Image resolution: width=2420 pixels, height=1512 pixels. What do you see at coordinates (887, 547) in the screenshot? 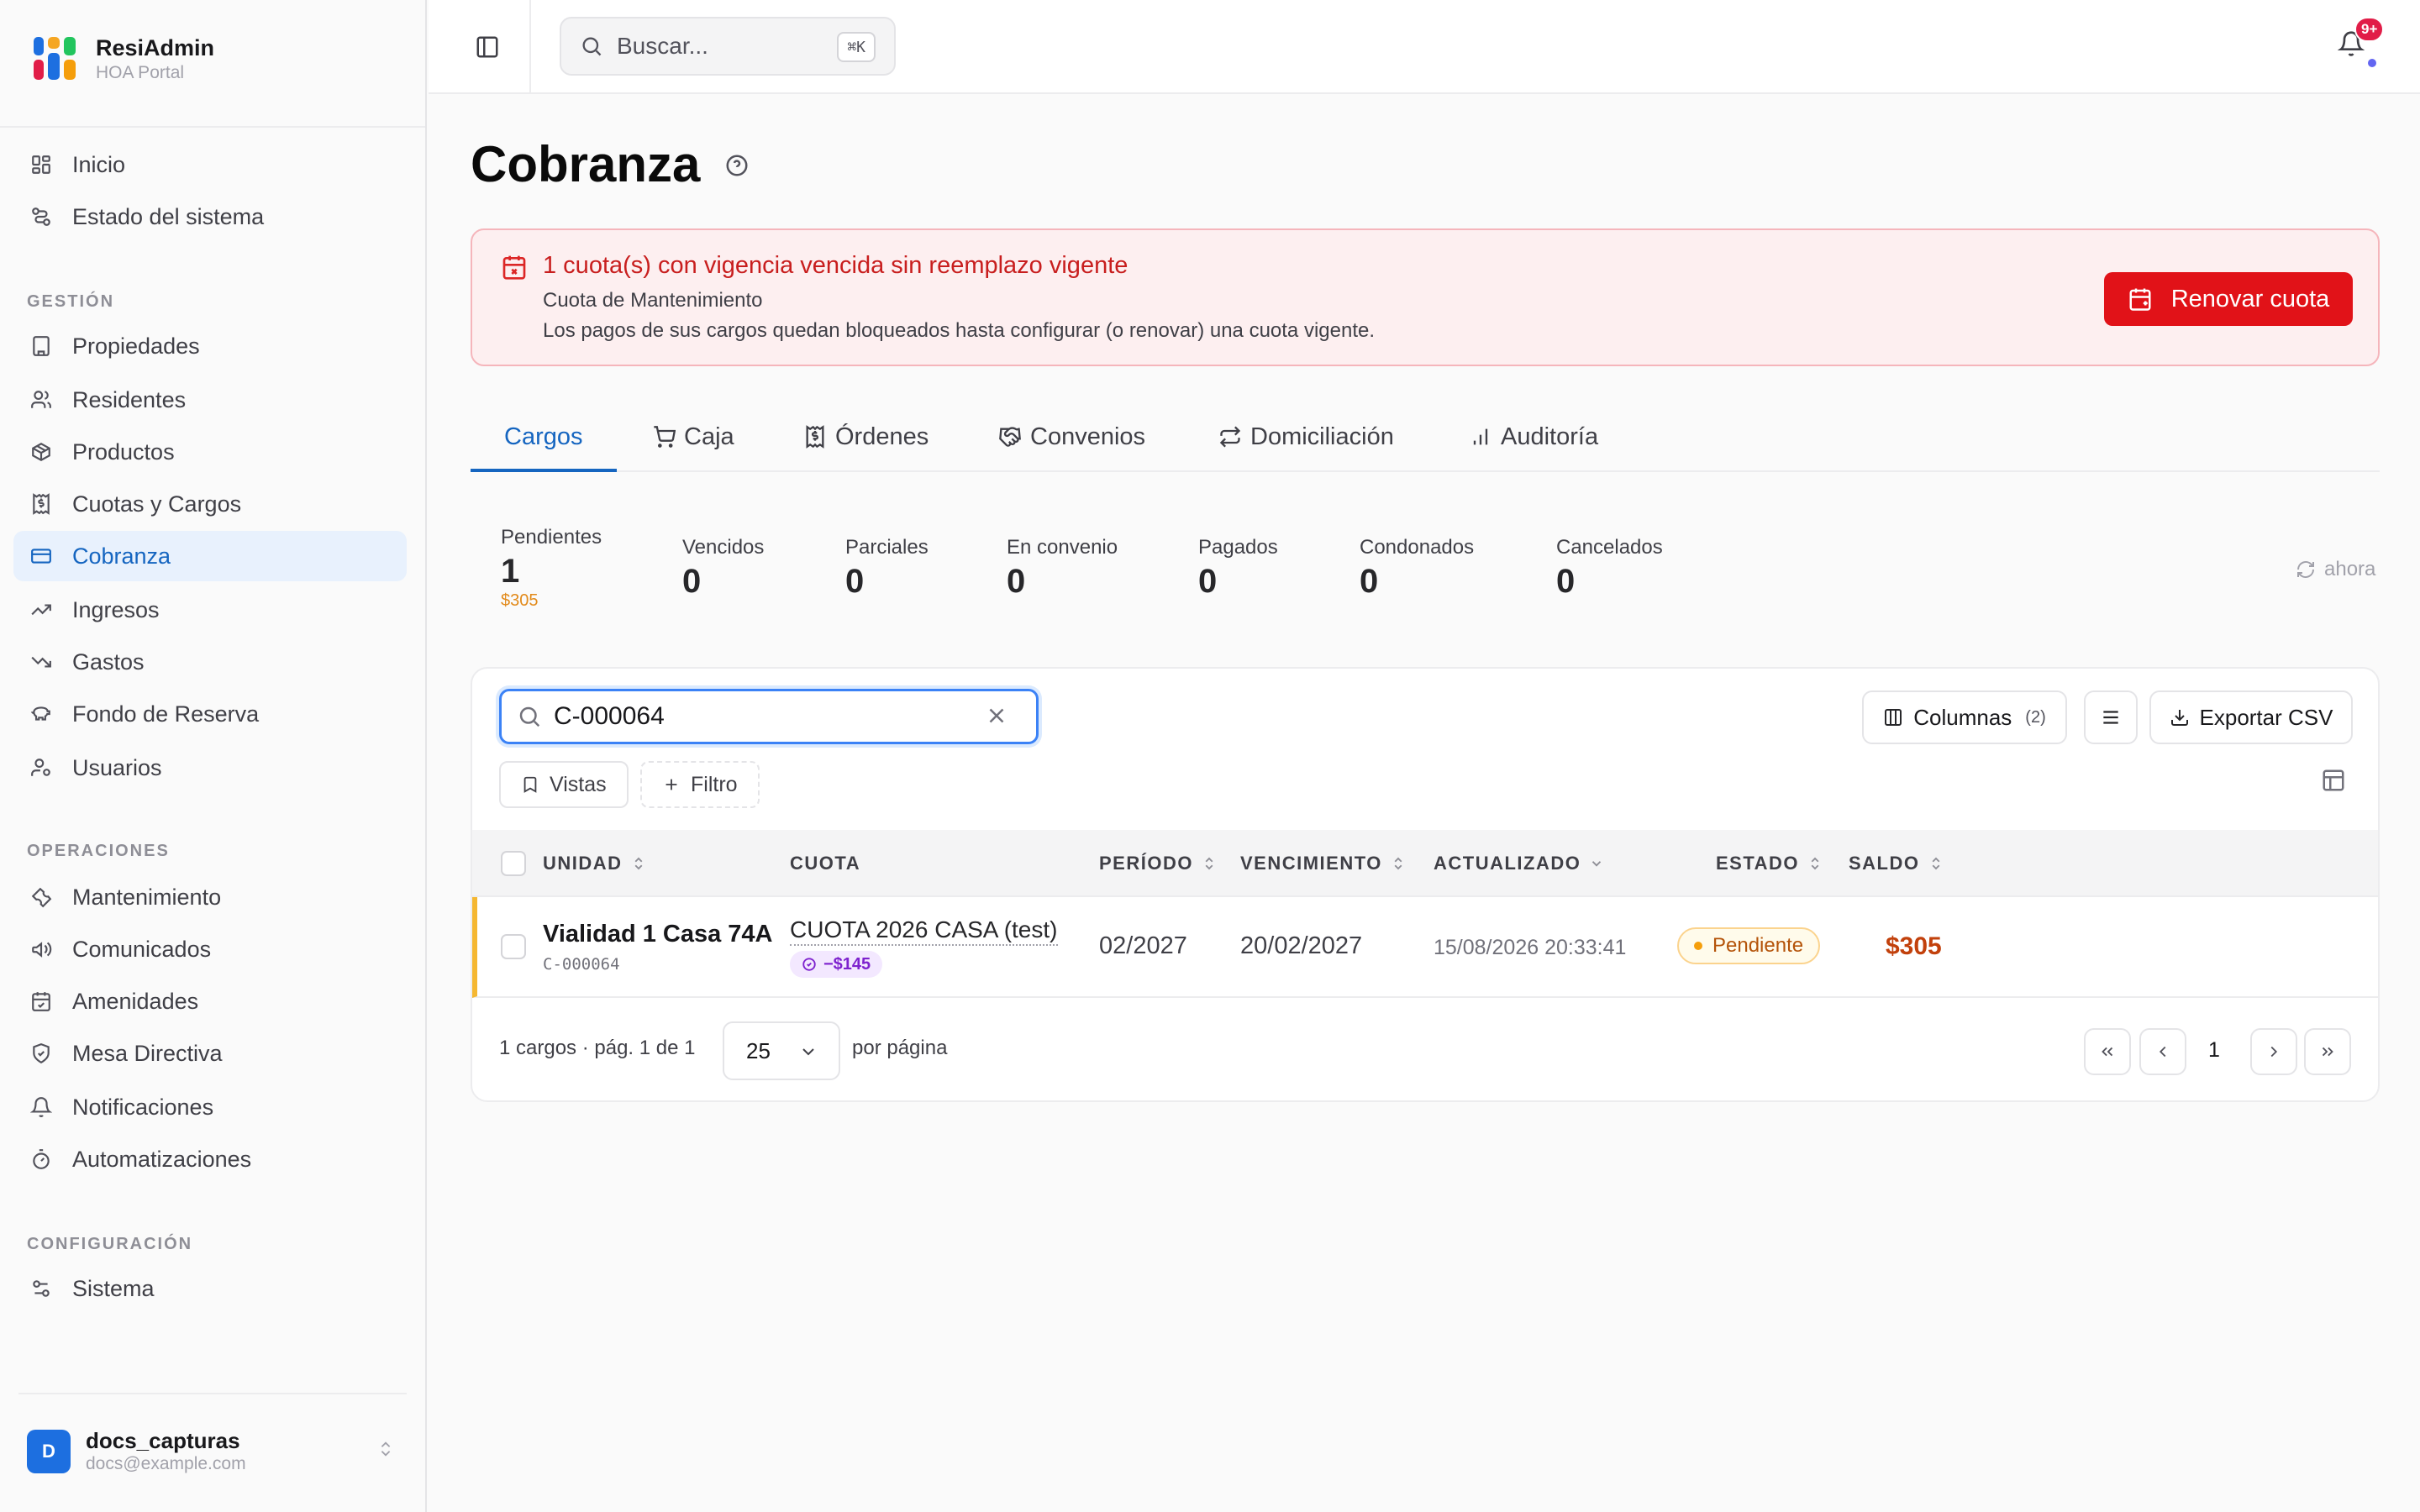
I see `stat-label: Parciales` at bounding box center [887, 547].